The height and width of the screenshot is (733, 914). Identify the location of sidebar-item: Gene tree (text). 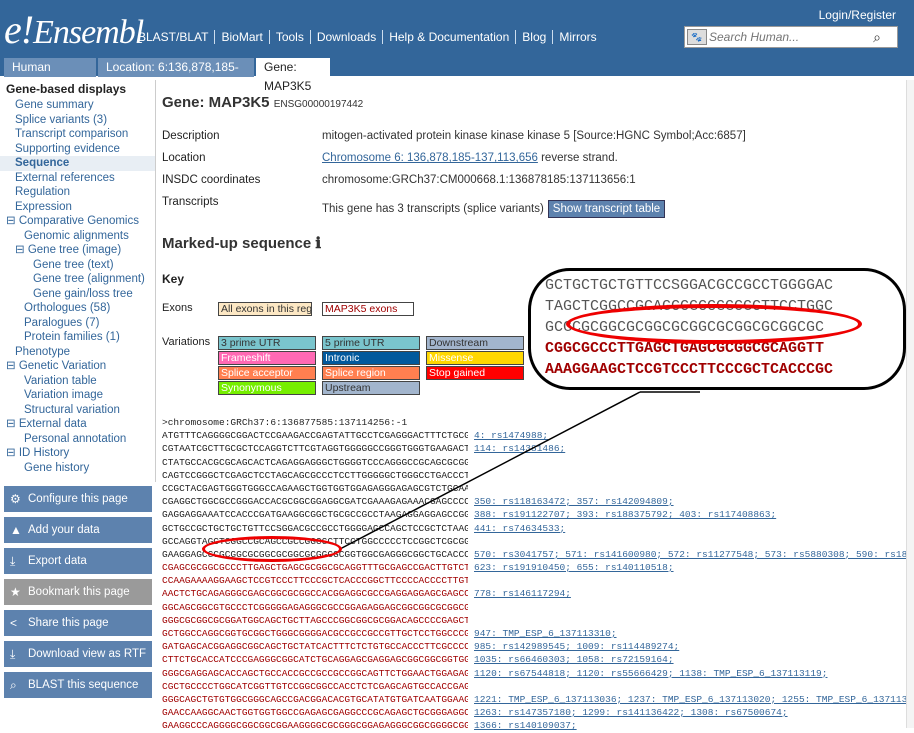
(77, 265).